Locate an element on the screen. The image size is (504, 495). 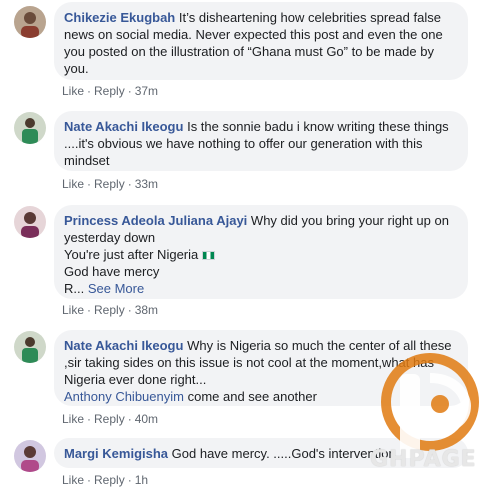
comment-actions: Like · Reply · 40m is located at coordinates (110, 419).